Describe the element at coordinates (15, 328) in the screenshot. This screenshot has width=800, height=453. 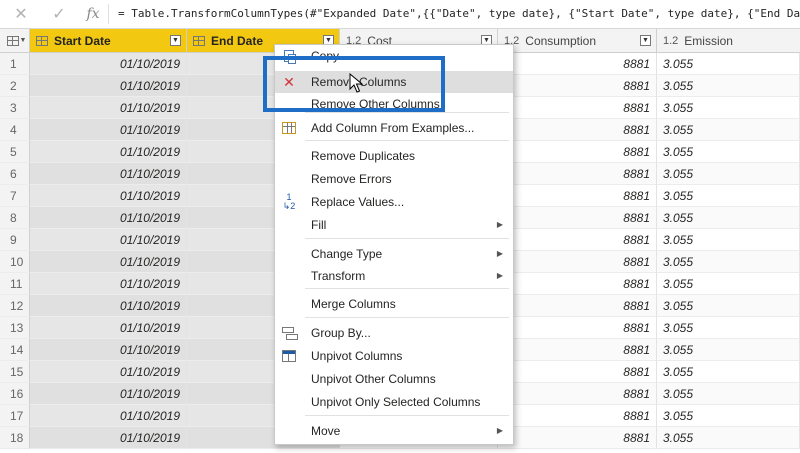
I see `row-number: 13` at that location.